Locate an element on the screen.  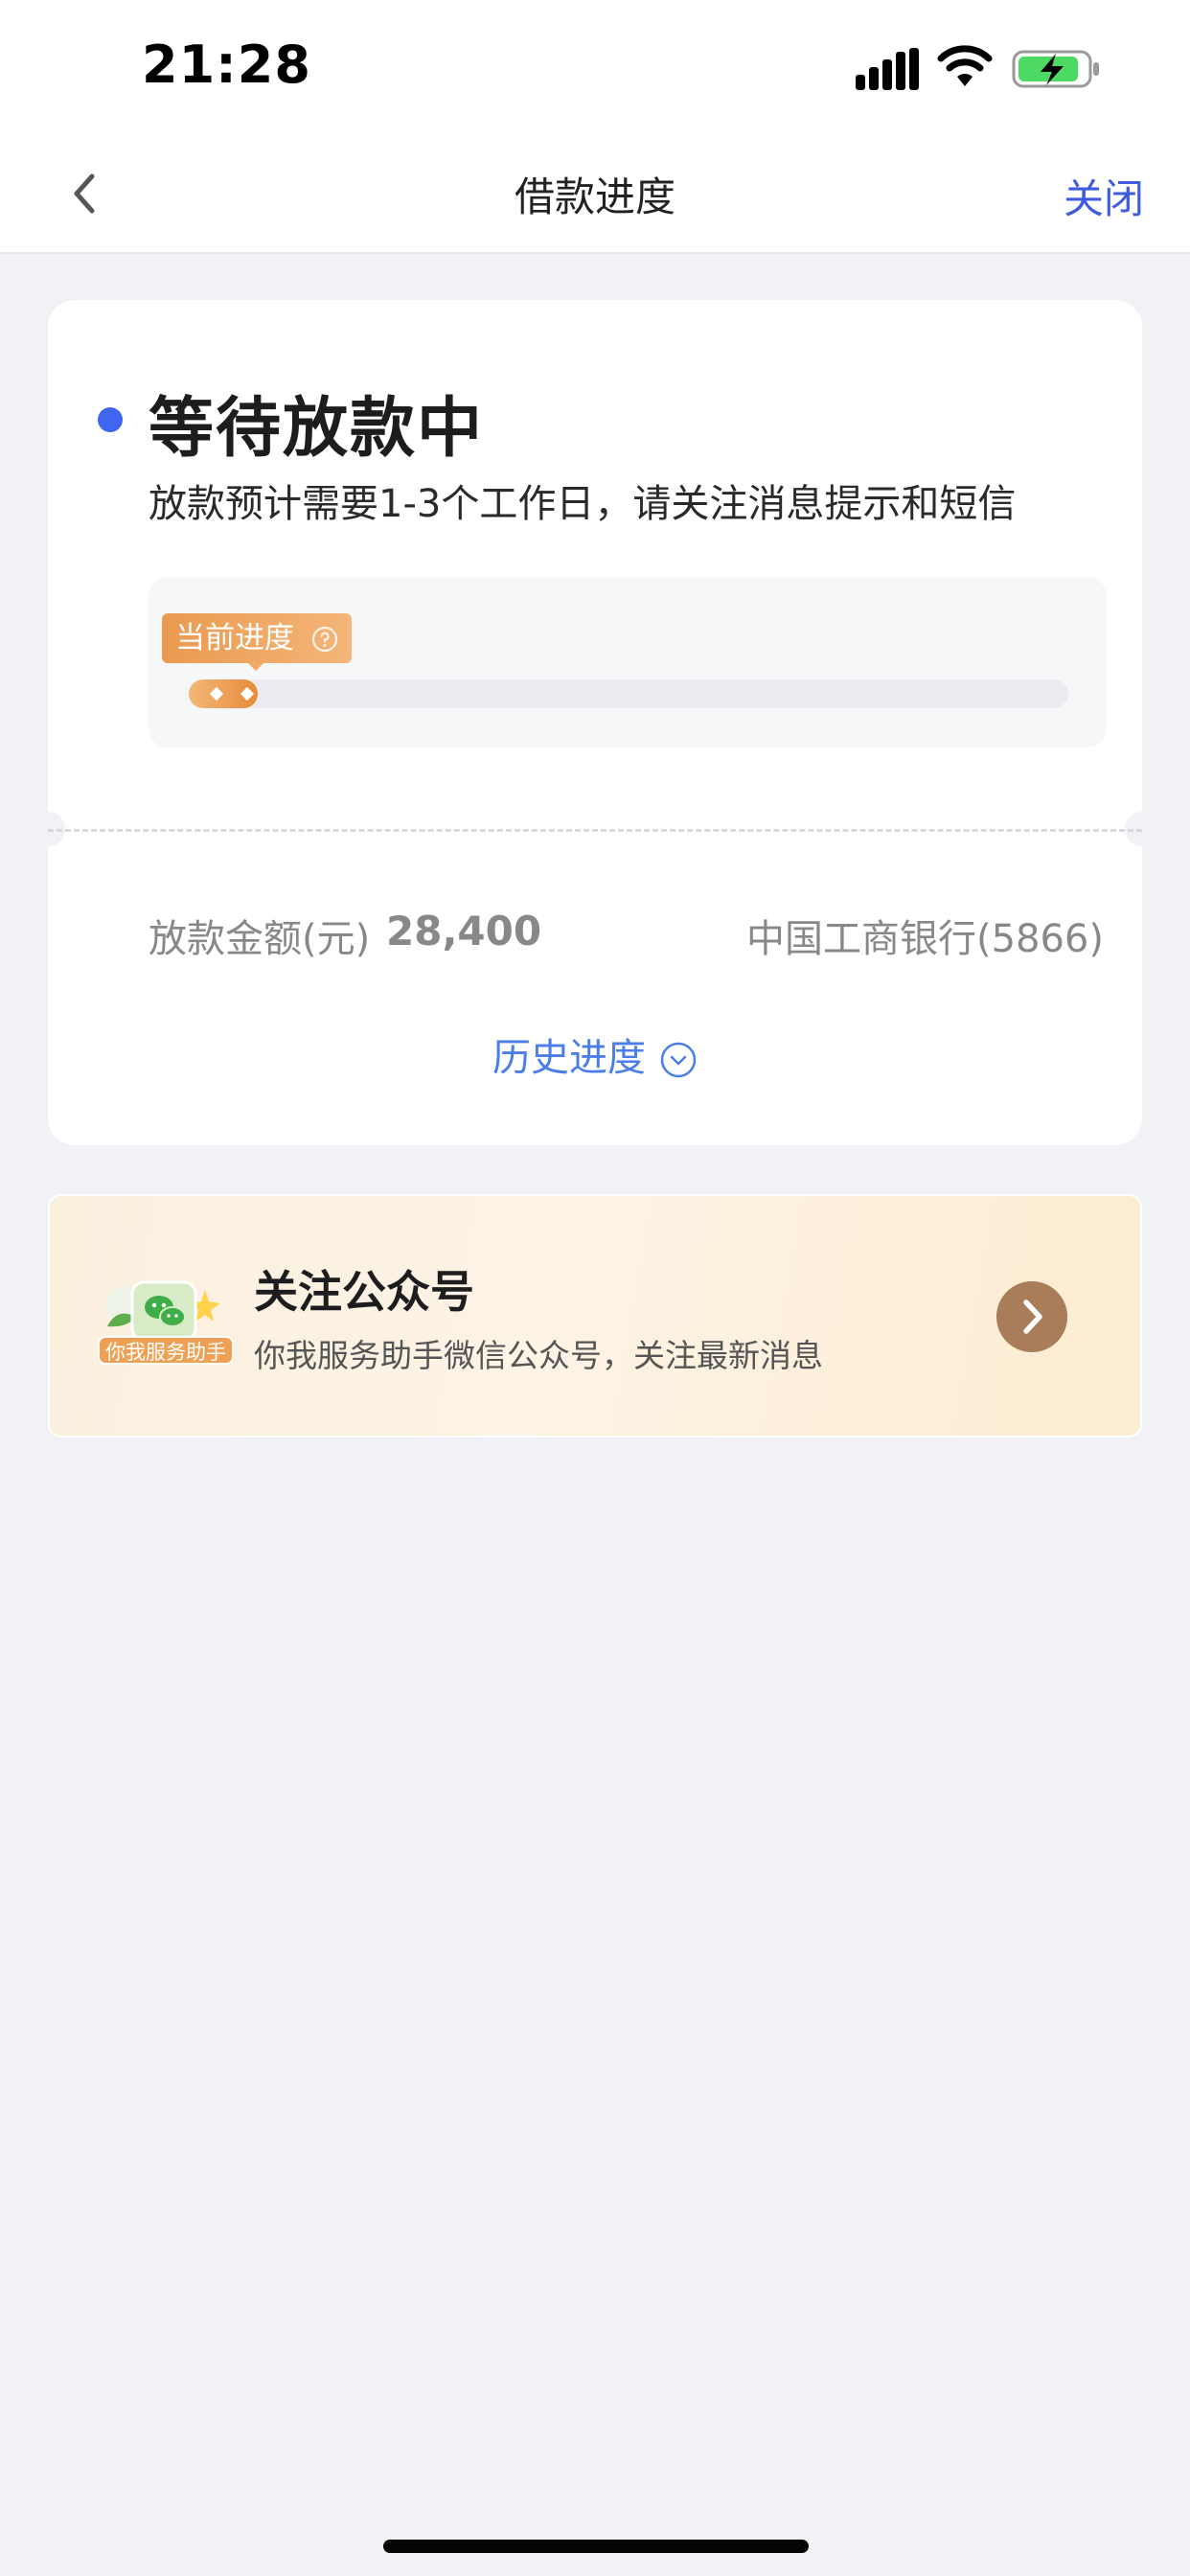
current-progress-tag: 当前进度 is located at coordinates (257, 638).